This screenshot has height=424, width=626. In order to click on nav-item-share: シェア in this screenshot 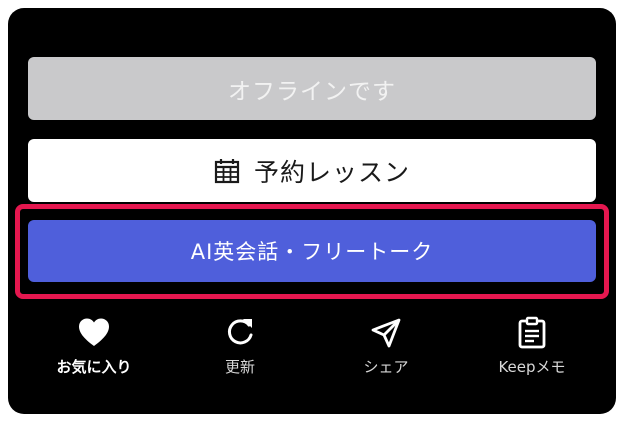, I will do `click(386, 355)`.